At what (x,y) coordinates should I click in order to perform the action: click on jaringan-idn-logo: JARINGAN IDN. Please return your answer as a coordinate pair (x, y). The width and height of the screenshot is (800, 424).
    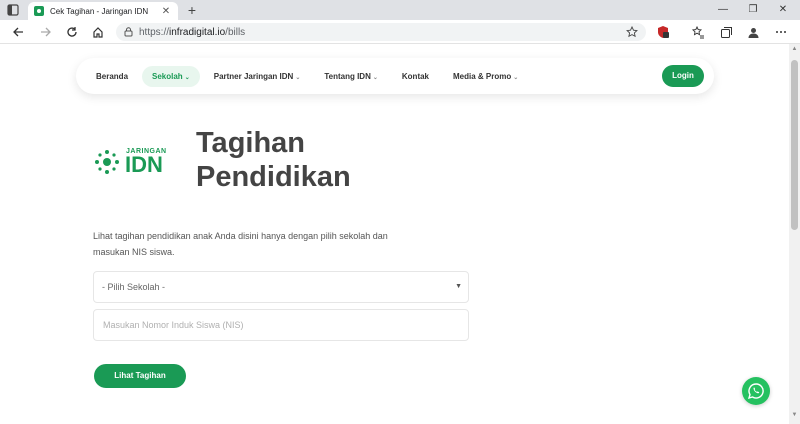
    Looking at the image, I should click on (132, 162).